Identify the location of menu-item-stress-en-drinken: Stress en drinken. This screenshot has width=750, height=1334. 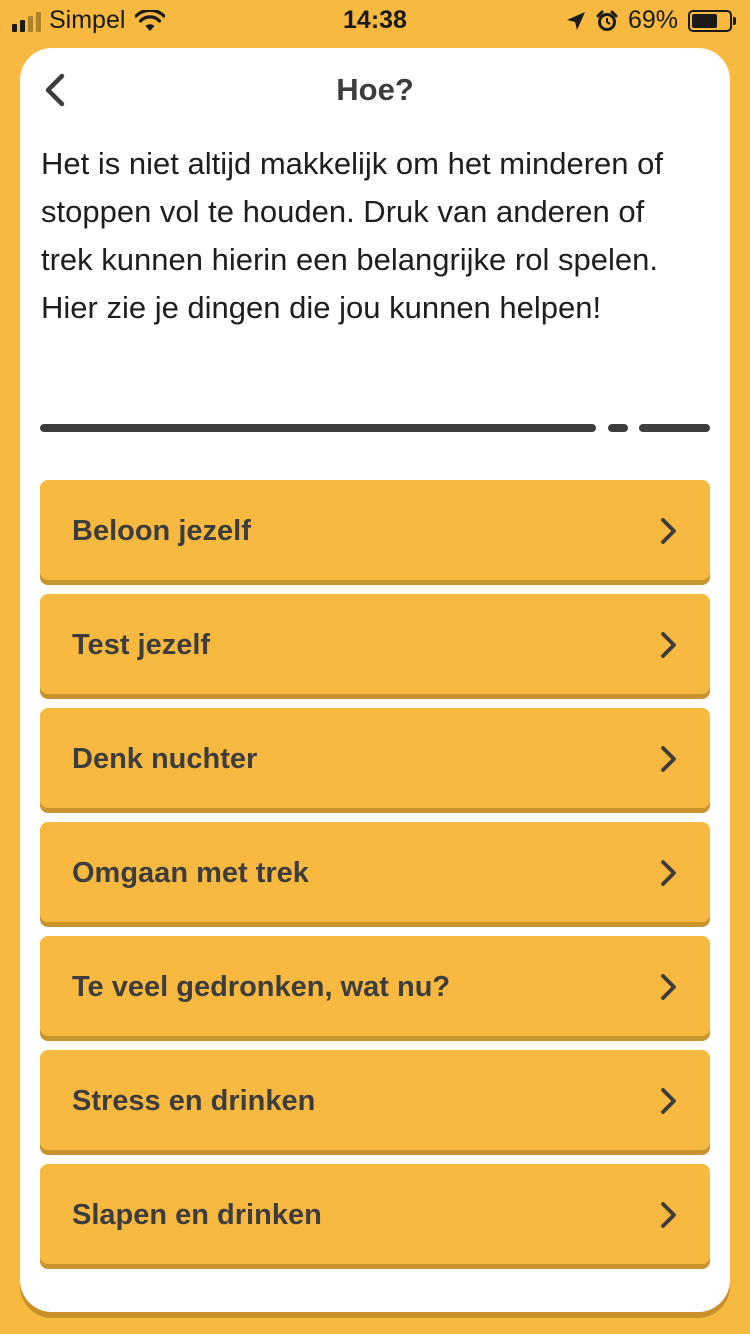
(375, 1100).